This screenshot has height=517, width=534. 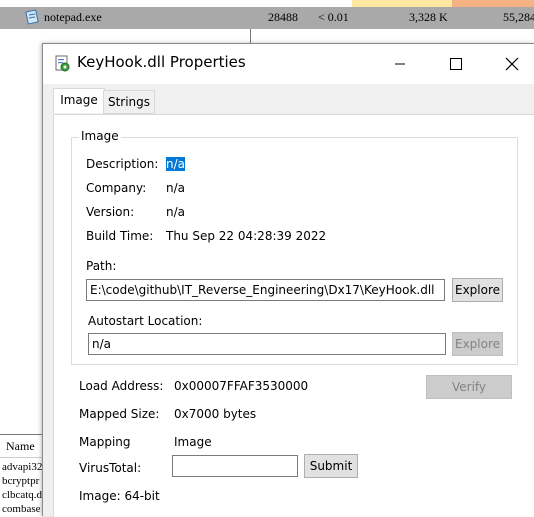 What do you see at coordinates (267, 344) in the screenshot?
I see `autostart-field: n/a` at bounding box center [267, 344].